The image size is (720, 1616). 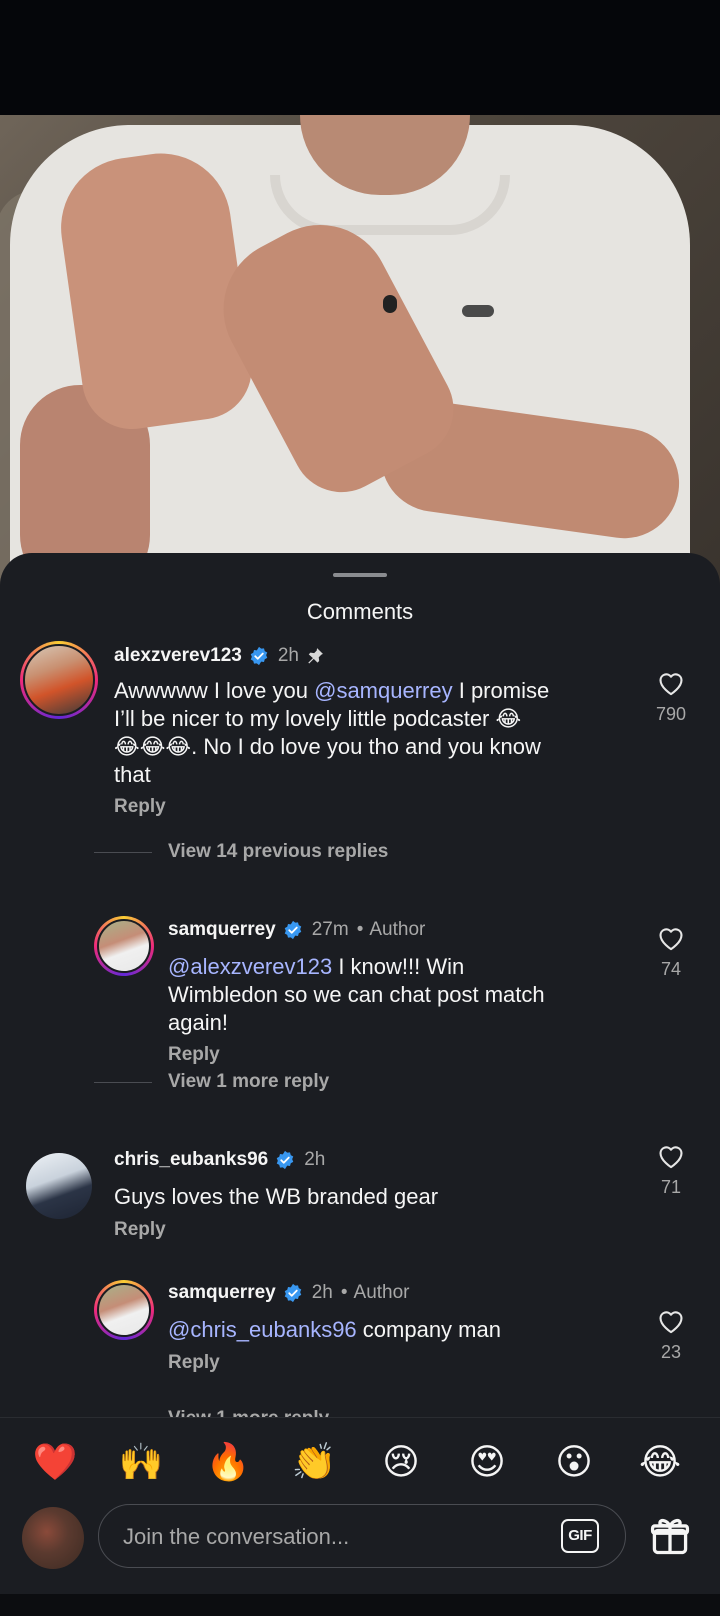 I want to click on comment-meta: chris_eubanks96 2h, so click(x=219, y=1160).